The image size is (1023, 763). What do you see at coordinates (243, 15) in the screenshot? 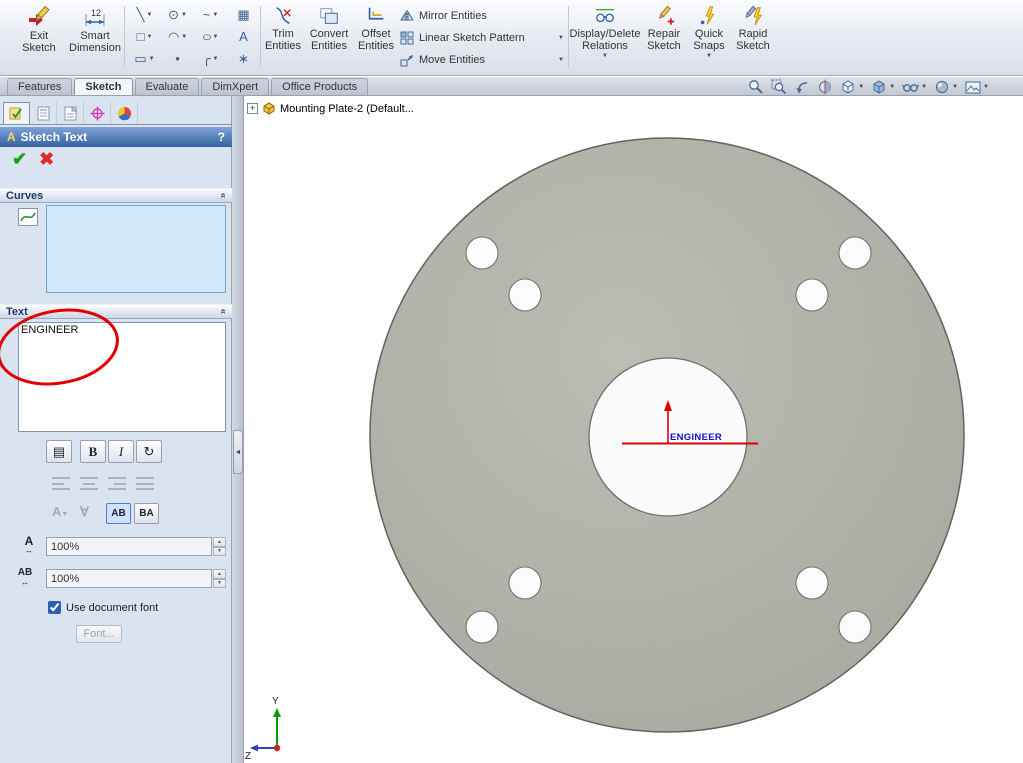
I see `sketch-grid-button: ▦` at bounding box center [243, 15].